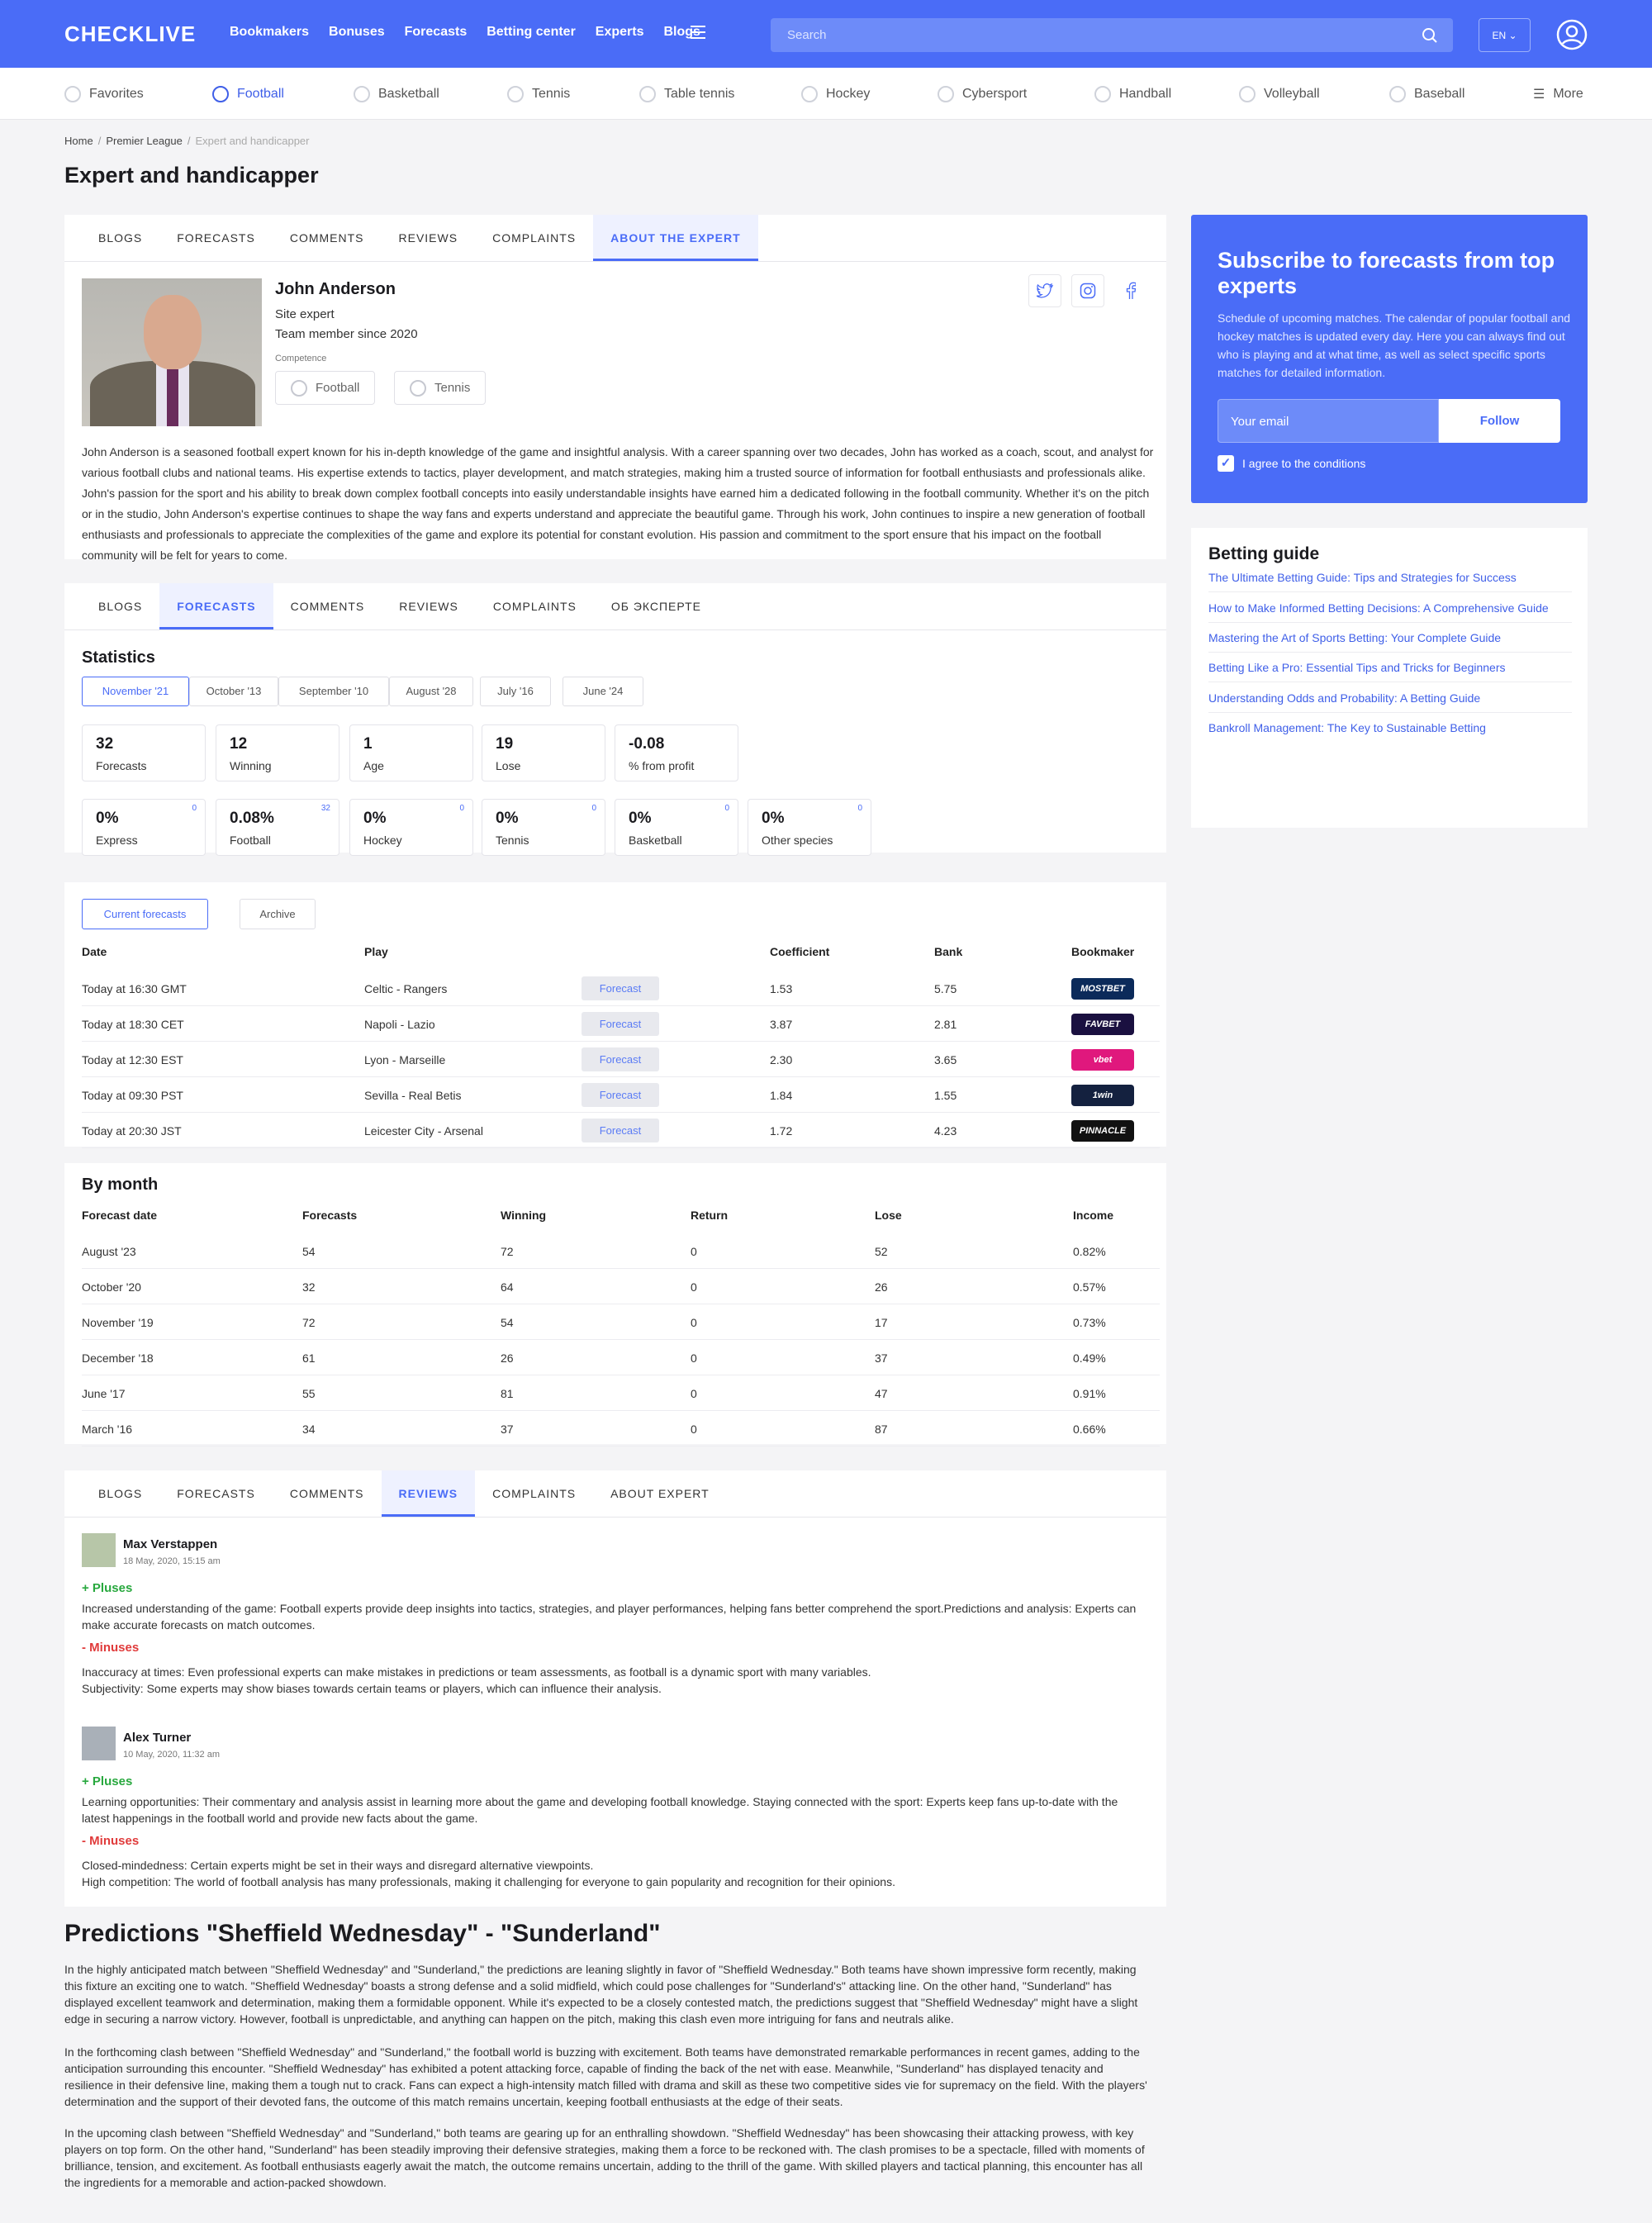 This screenshot has width=1652, height=2223. I want to click on nav-bookmakers: Bookmakers, so click(269, 32).